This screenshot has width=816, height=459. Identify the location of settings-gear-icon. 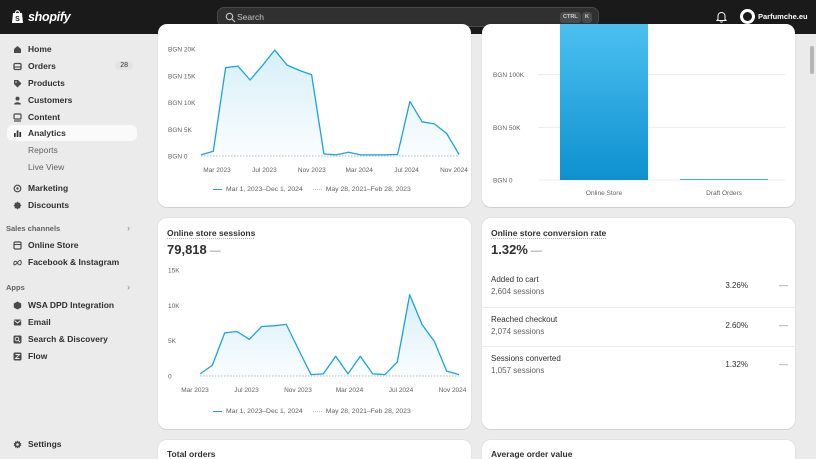
(17, 444).